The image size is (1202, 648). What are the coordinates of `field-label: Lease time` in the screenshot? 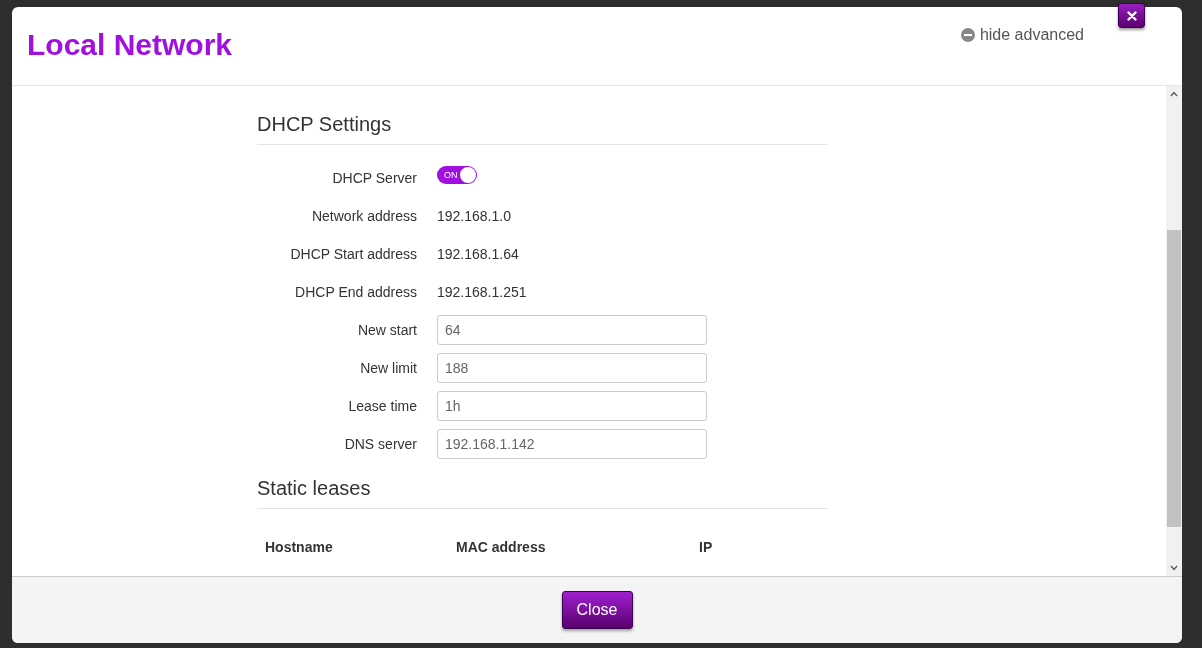 It's located at (382, 406).